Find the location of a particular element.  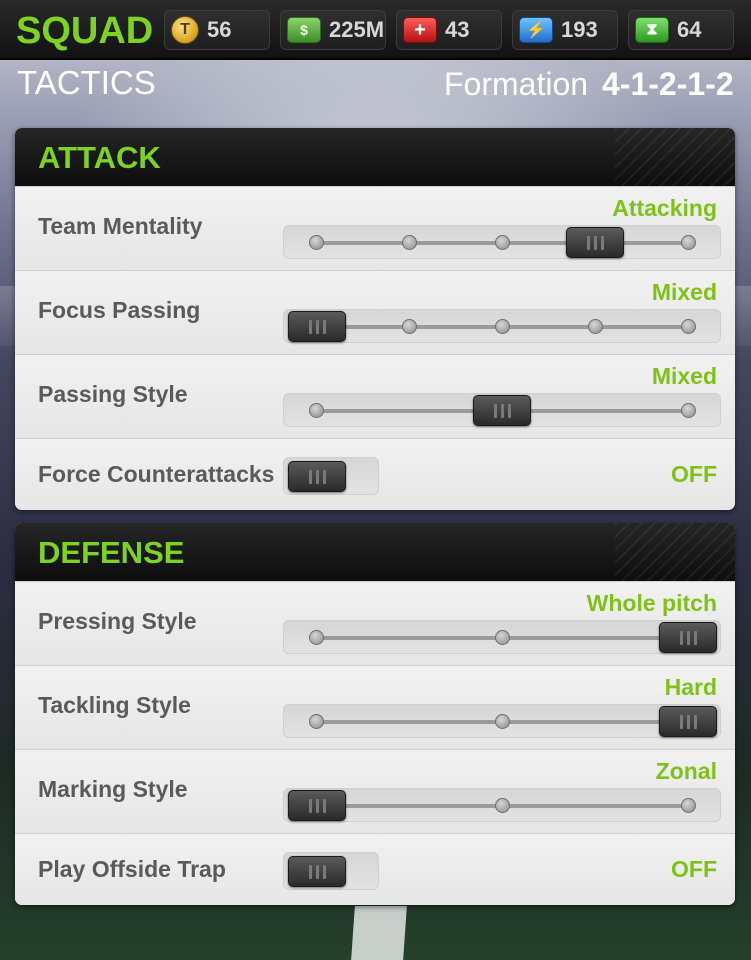

medical-value: 43 is located at coordinates (457, 29).